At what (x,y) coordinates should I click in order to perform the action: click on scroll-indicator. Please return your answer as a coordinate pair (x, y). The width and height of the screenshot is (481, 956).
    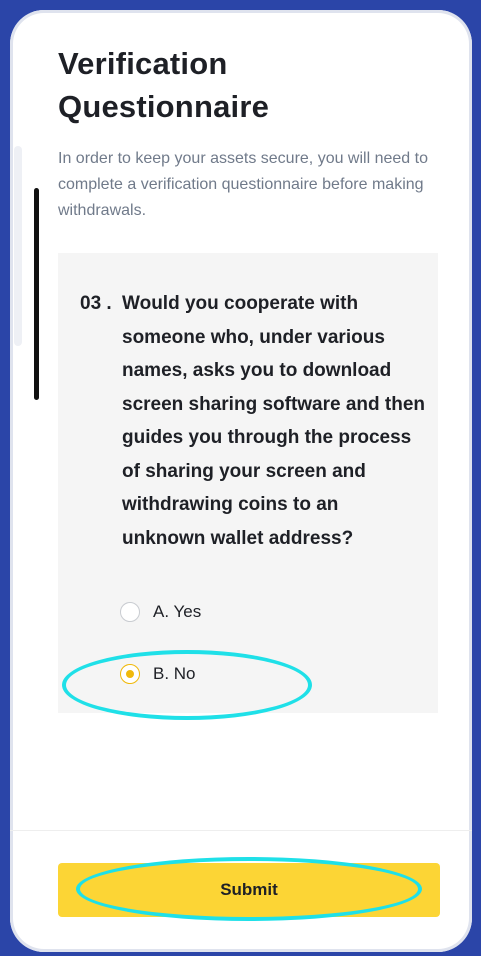
    Looking at the image, I should click on (36, 294).